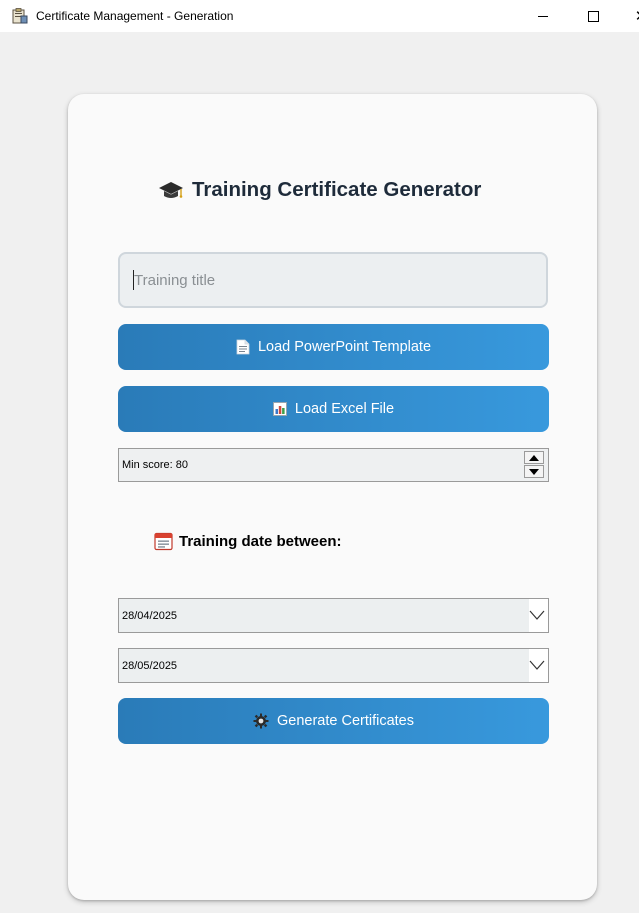 Image resolution: width=639 pixels, height=913 pixels. What do you see at coordinates (344, 409) in the screenshot?
I see `load-excel-label: Load Excel File` at bounding box center [344, 409].